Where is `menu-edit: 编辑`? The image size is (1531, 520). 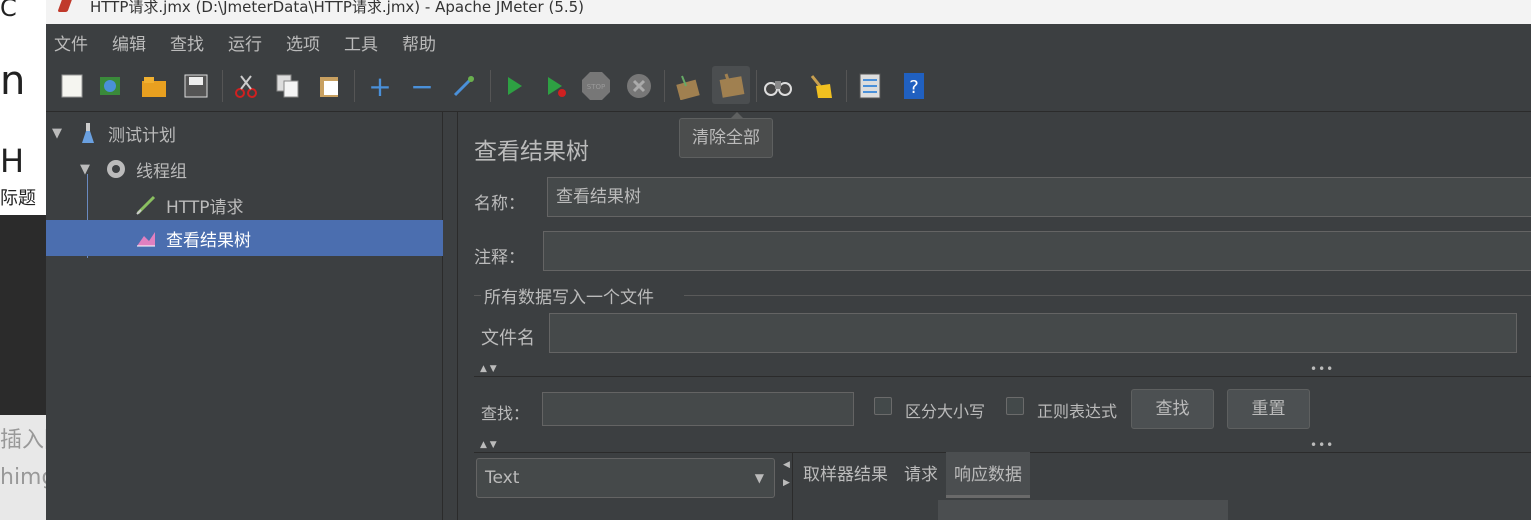 menu-edit: 编辑 is located at coordinates (129, 42).